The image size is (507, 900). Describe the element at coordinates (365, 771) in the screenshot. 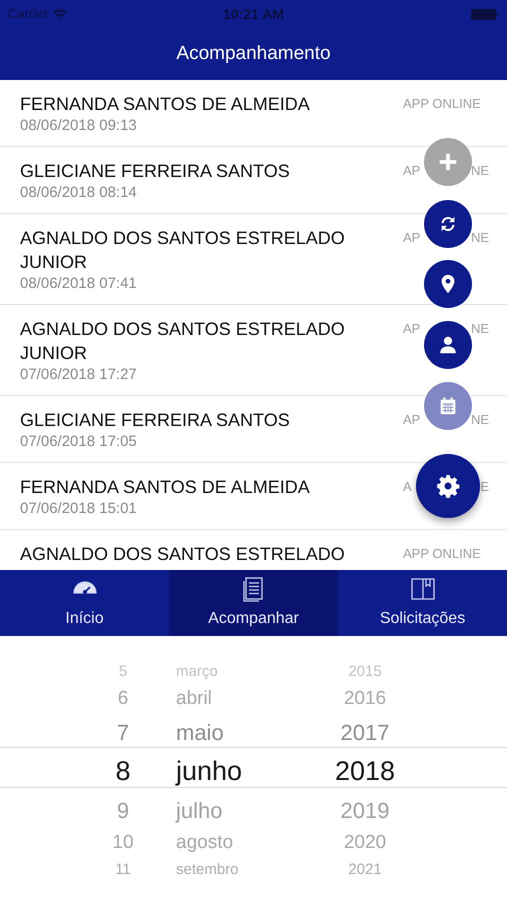

I see `picker-year: 2018` at that location.